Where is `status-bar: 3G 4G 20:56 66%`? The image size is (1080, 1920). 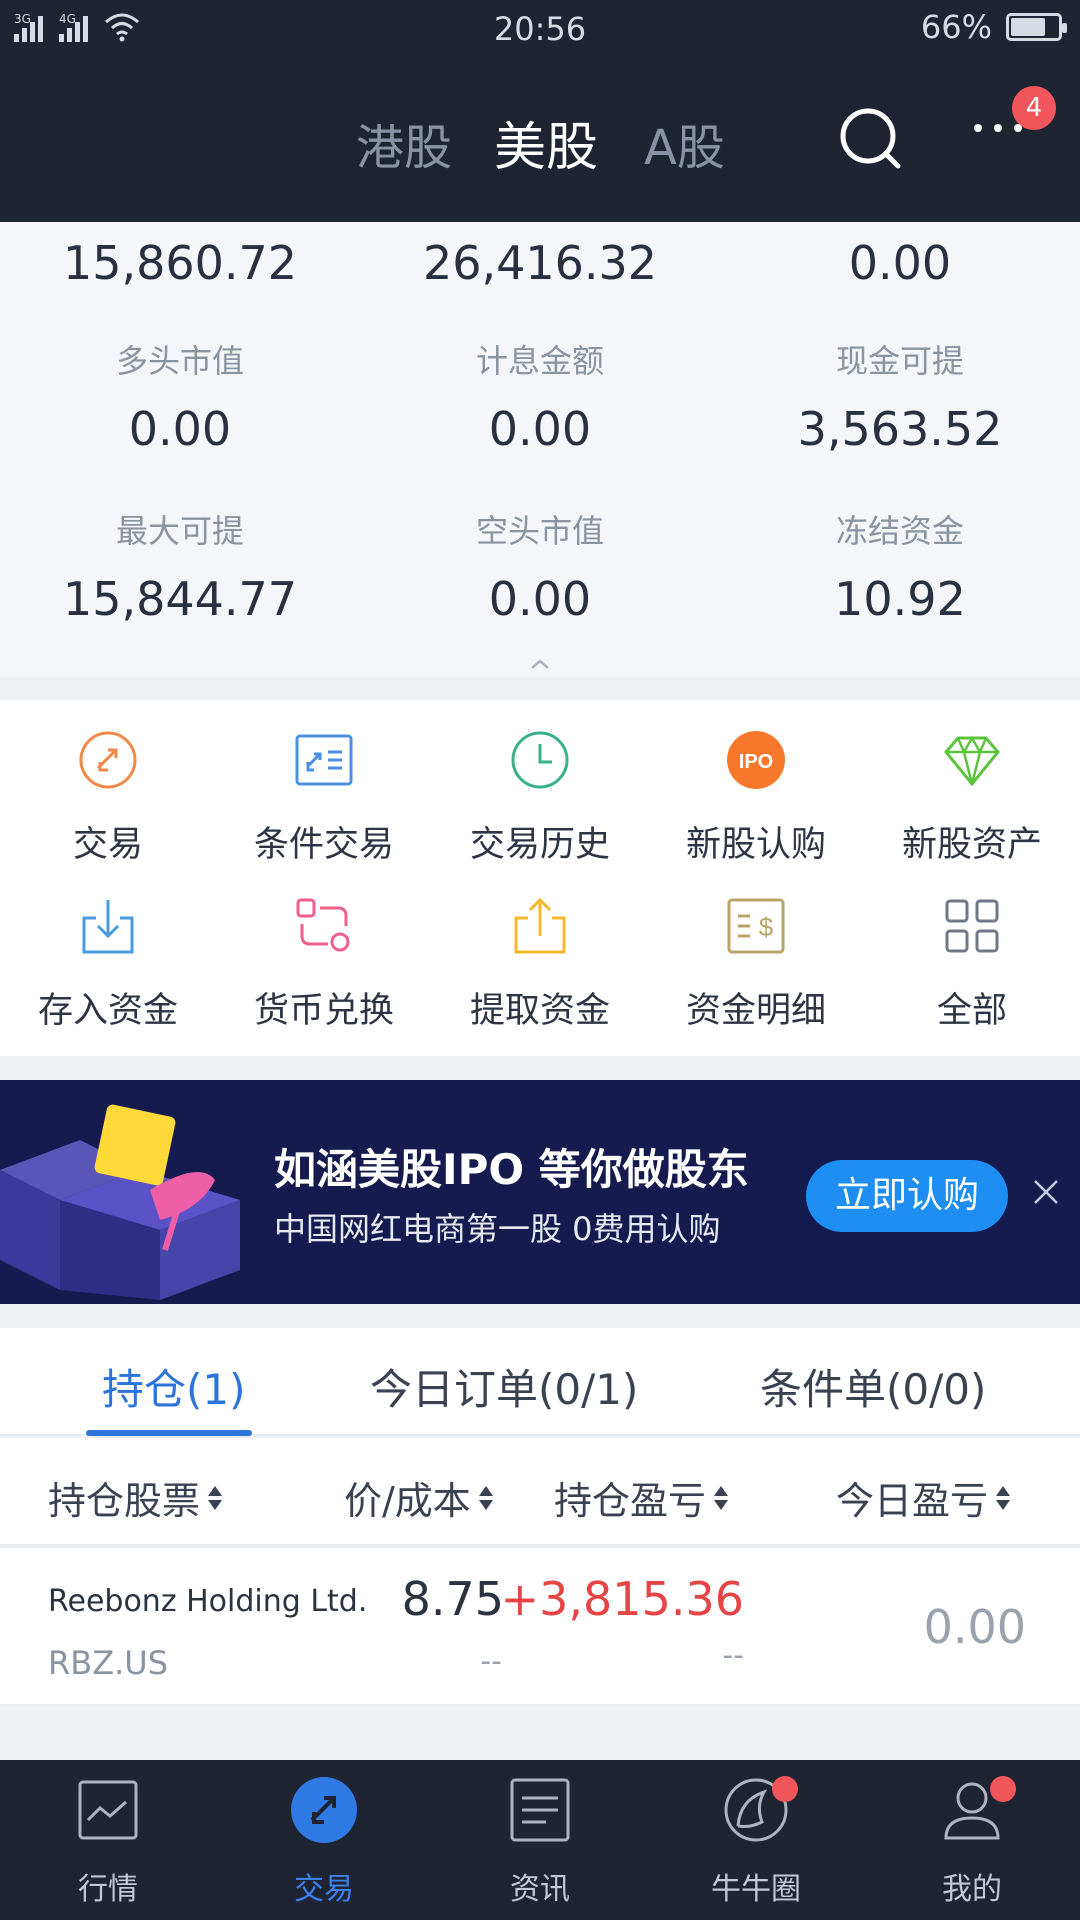
status-bar: 3G 4G 20:56 66% is located at coordinates (540, 29).